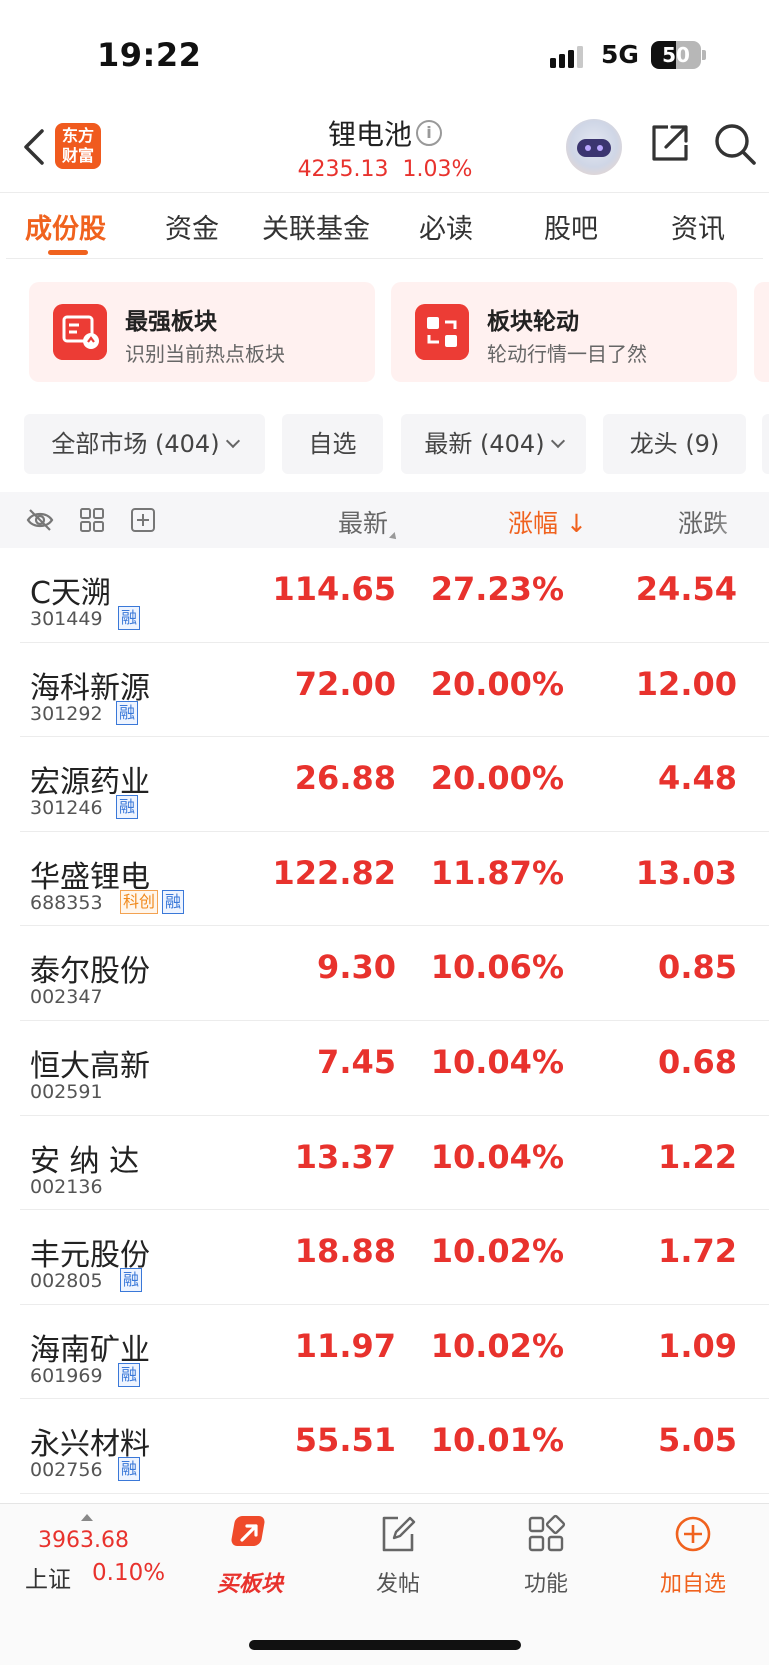 This screenshot has width=769, height=1665. What do you see at coordinates (78, 146) in the screenshot?
I see `app-logo: 东方财富` at bounding box center [78, 146].